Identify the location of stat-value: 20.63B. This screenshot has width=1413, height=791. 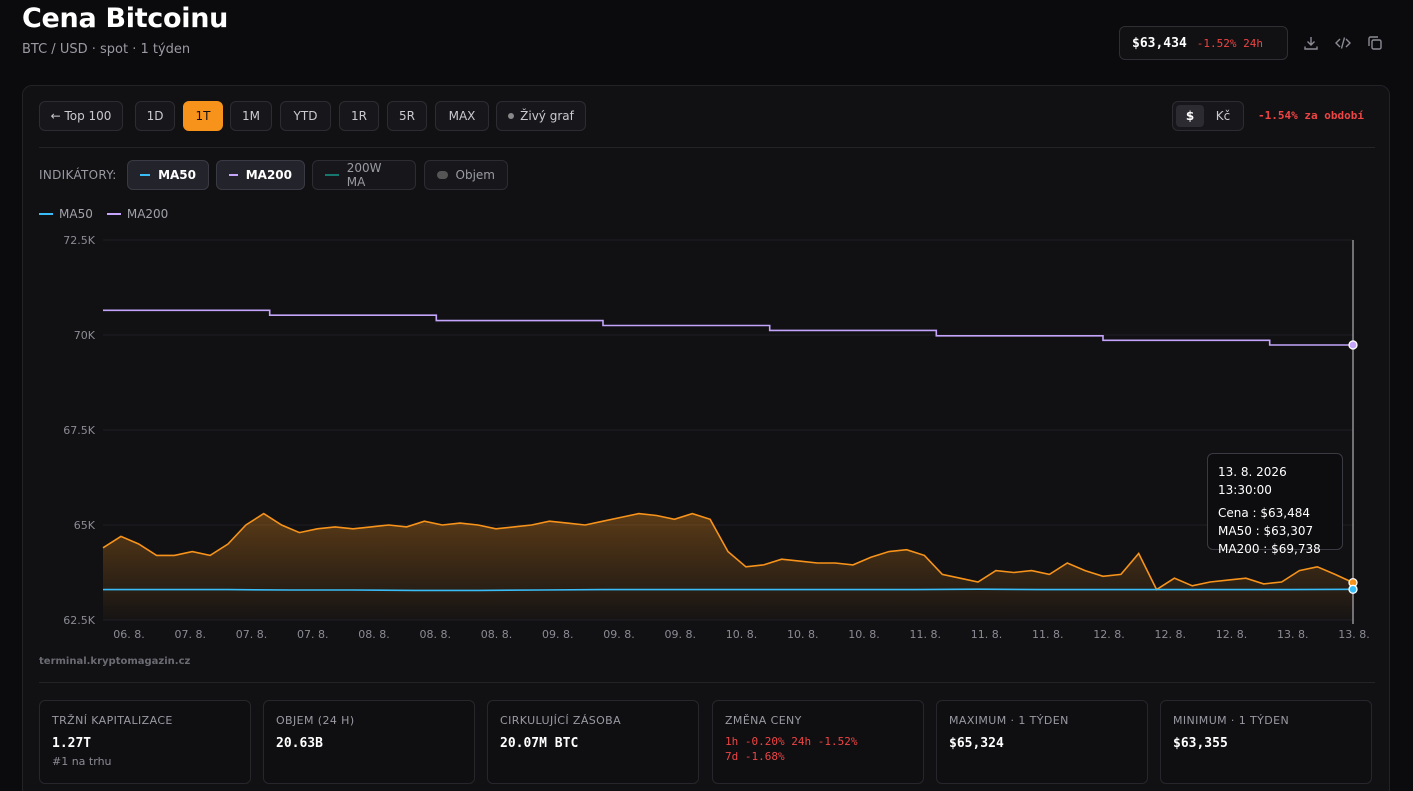
(299, 743).